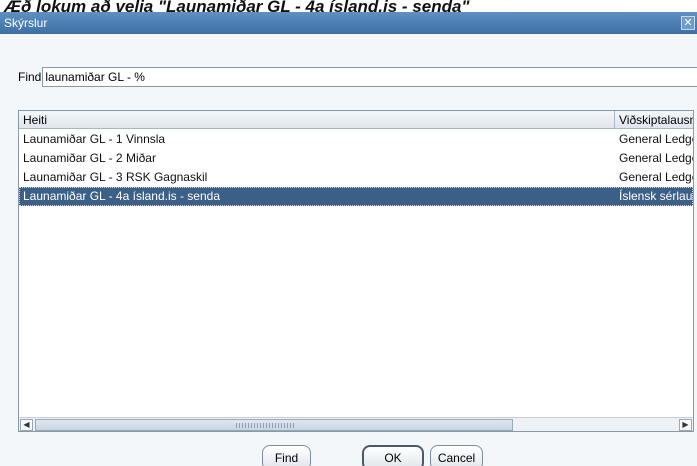 Image resolution: width=697 pixels, height=466 pixels. Describe the element at coordinates (30, 77) in the screenshot. I see `find-label: Find` at that location.